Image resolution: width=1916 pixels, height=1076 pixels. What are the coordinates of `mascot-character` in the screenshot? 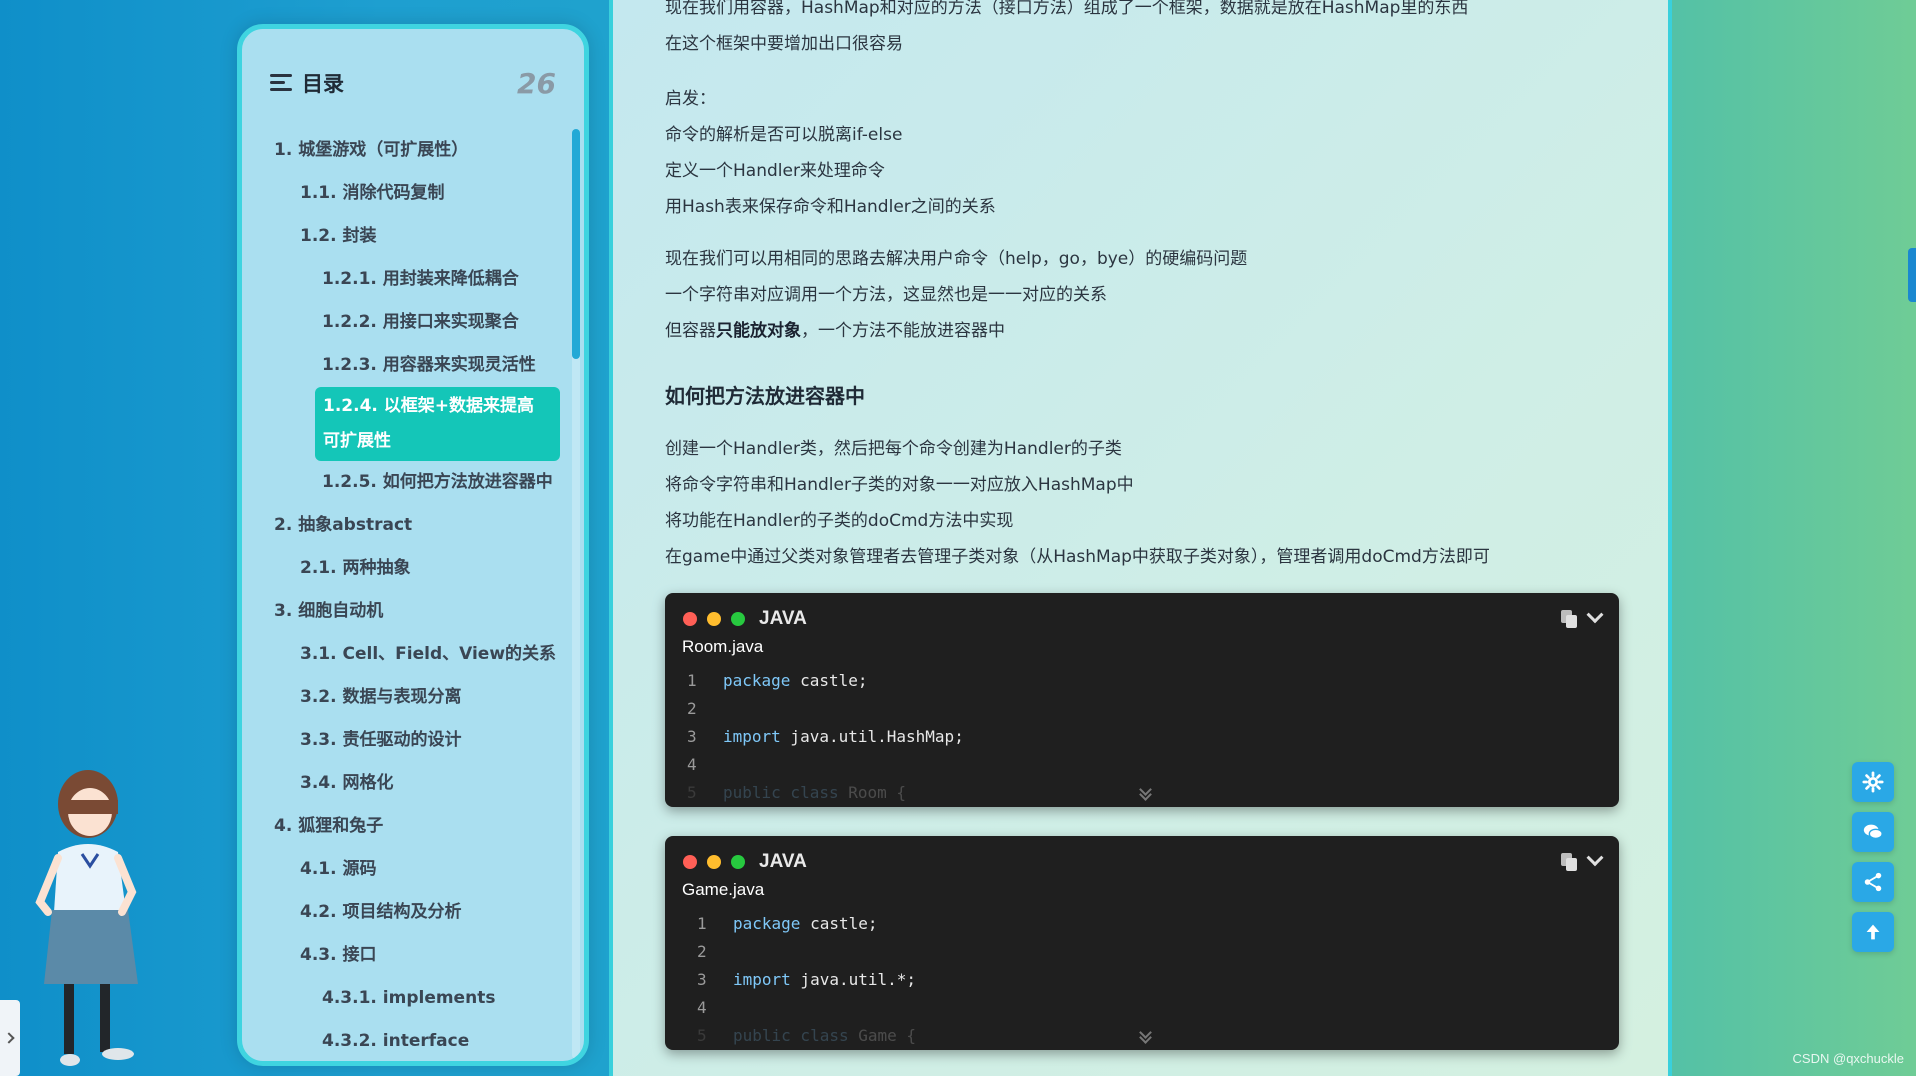 It's located at (86, 918).